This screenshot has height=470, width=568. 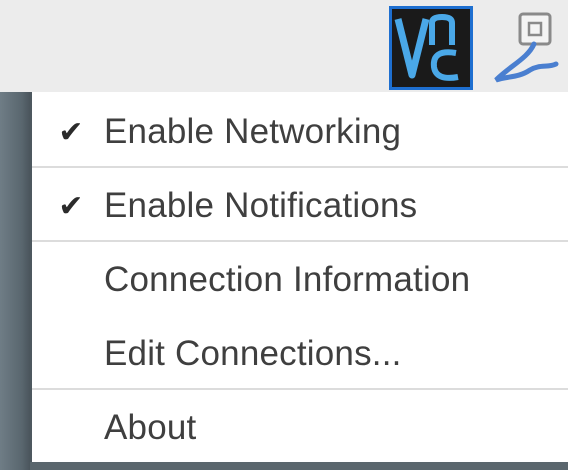 What do you see at coordinates (150, 427) in the screenshot?
I see `menu-item-label: About` at bounding box center [150, 427].